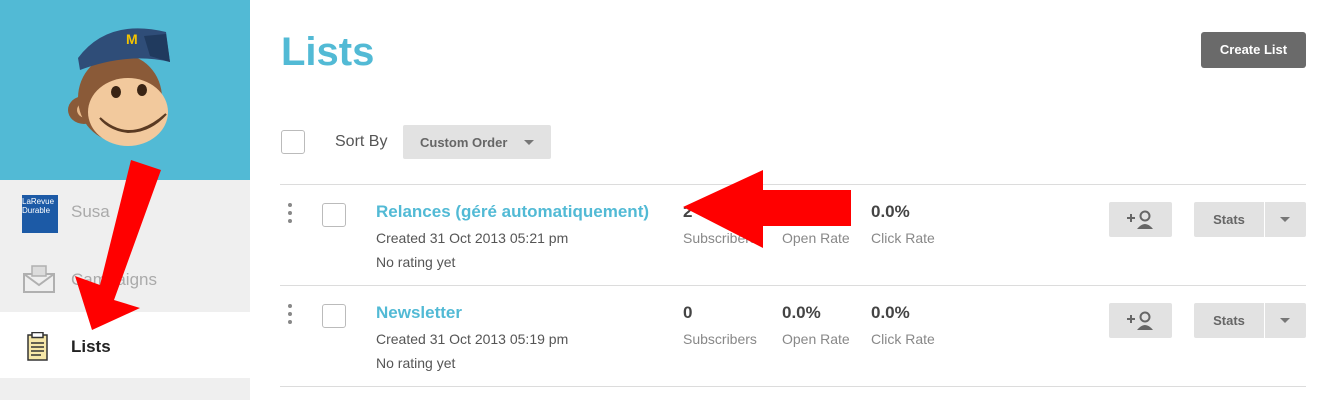 The height and width of the screenshot is (400, 1320). Describe the element at coordinates (328, 52) in the screenshot. I see `page-title: Lists` at that location.